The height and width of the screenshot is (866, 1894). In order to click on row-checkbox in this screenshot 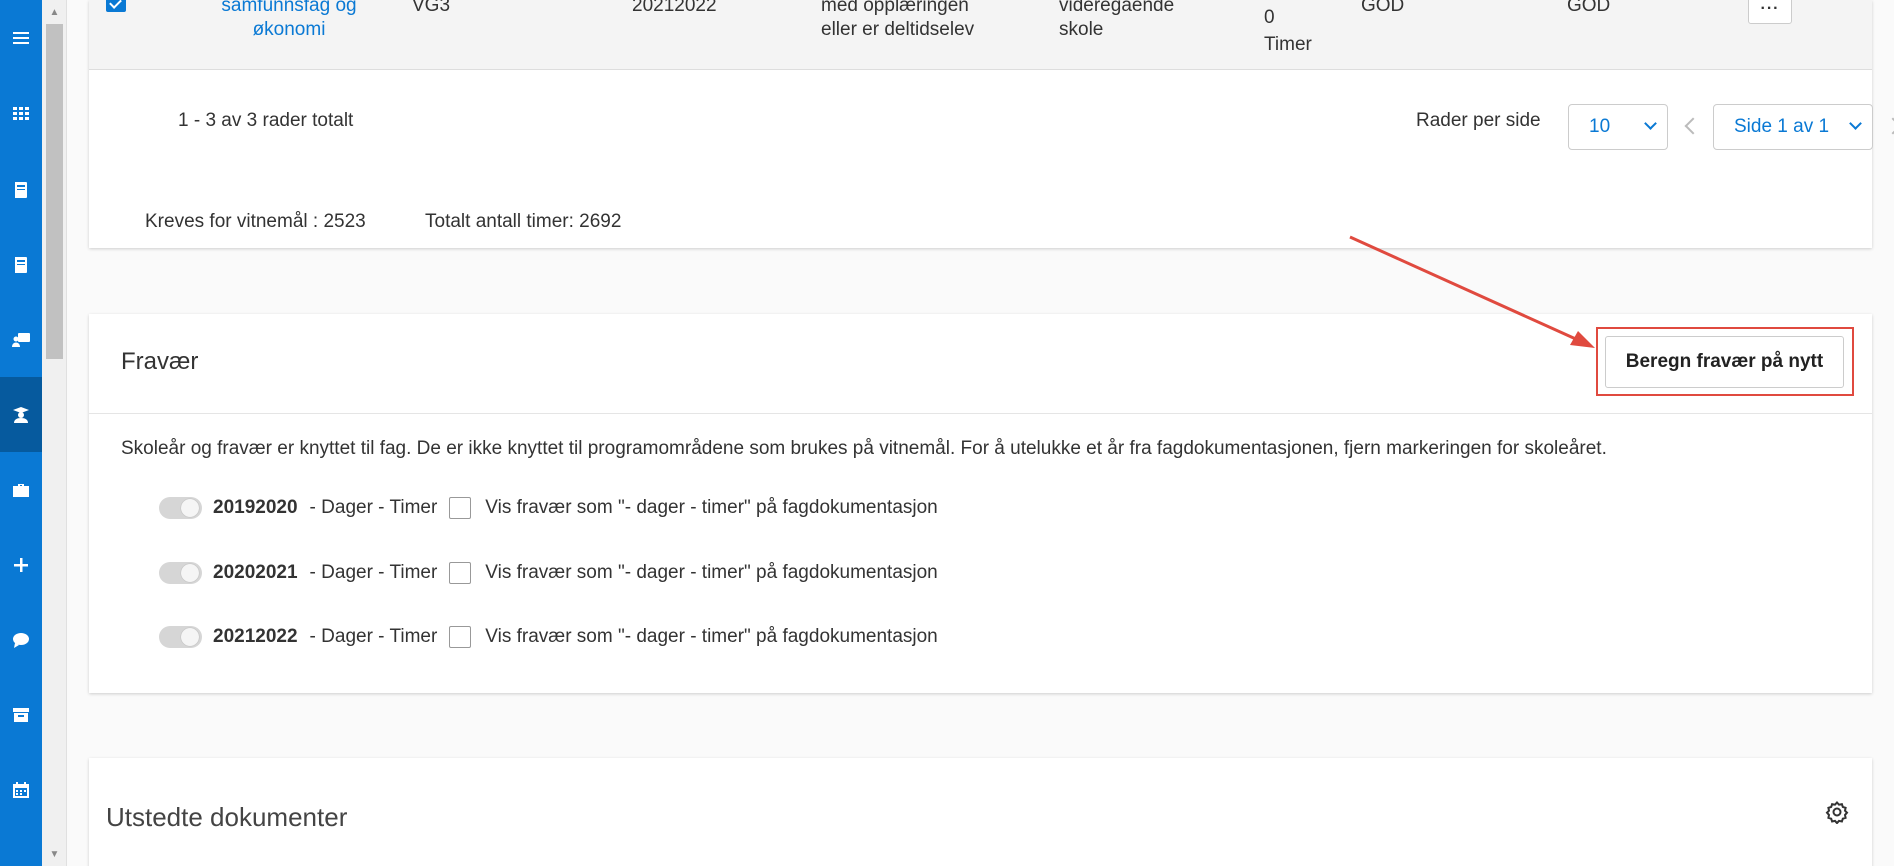, I will do `click(116, 6)`.